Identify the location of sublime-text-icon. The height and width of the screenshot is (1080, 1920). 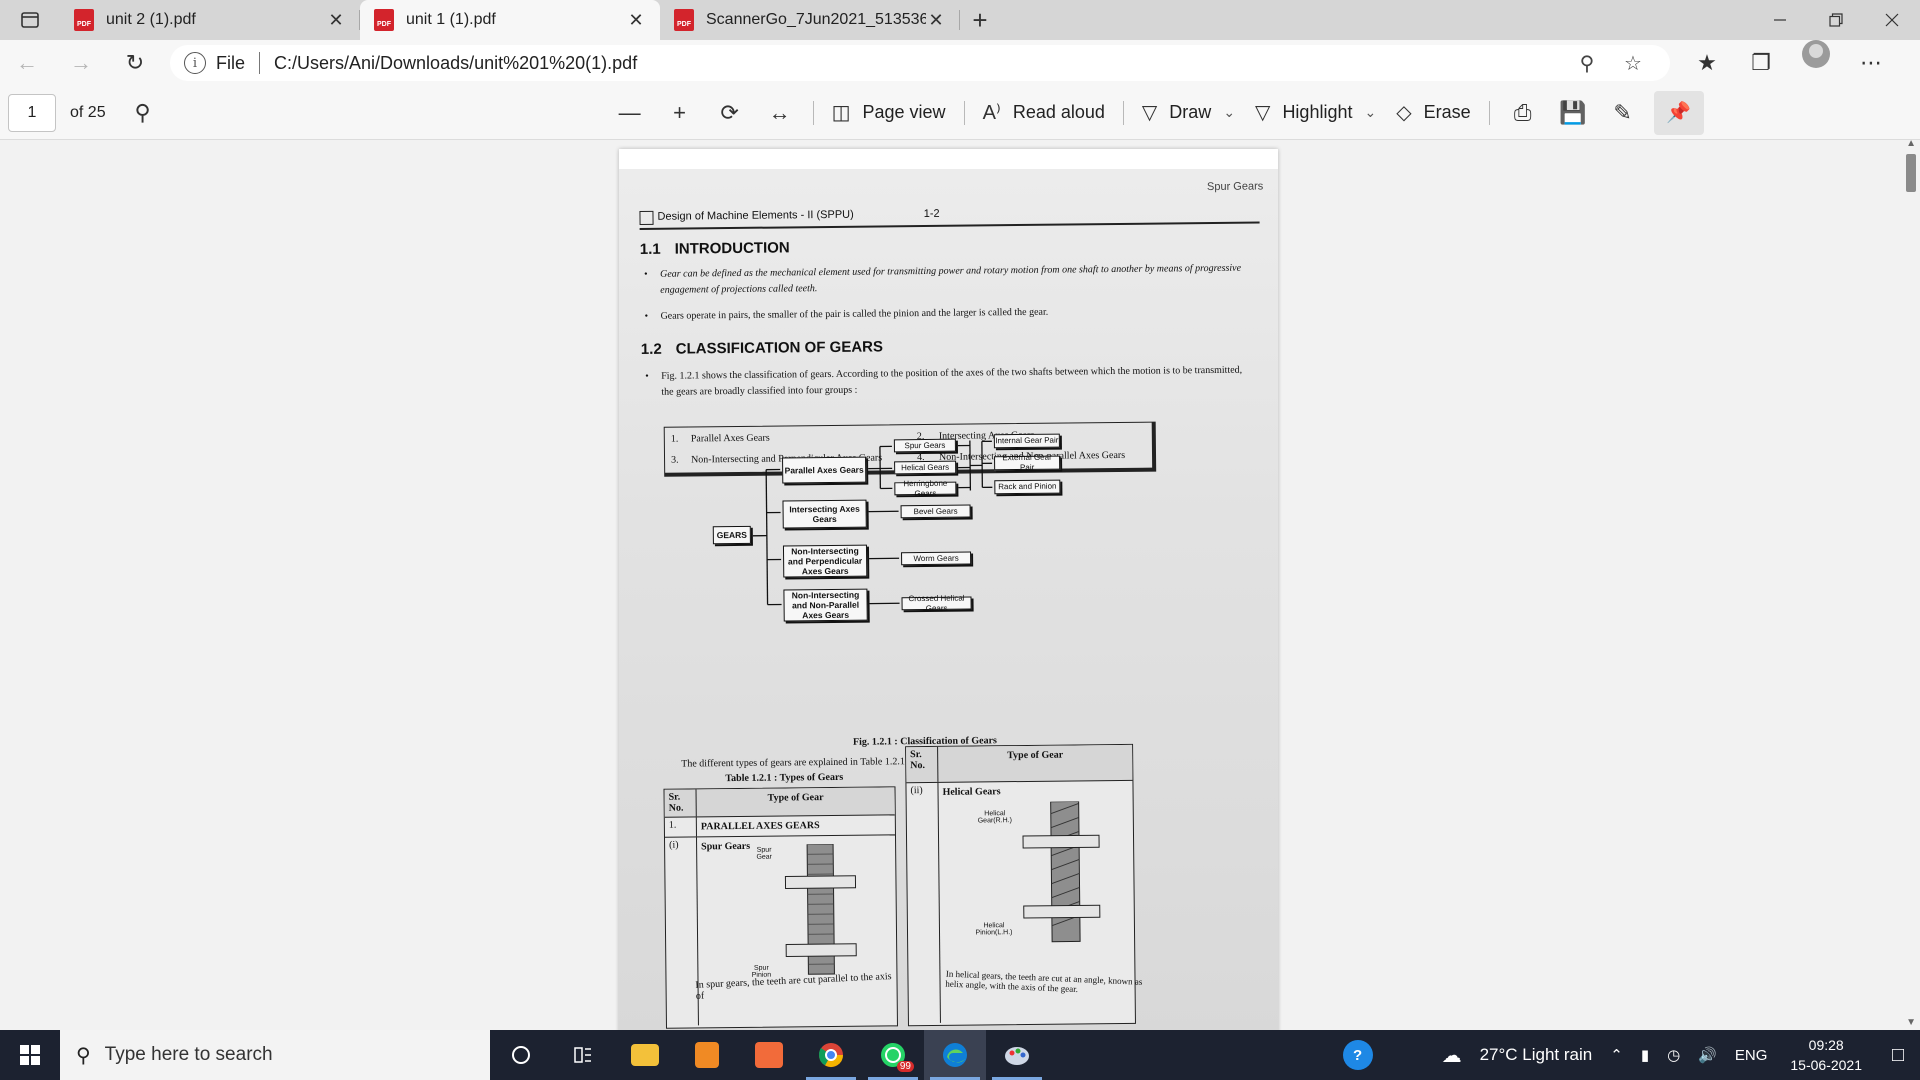
(707, 1055).